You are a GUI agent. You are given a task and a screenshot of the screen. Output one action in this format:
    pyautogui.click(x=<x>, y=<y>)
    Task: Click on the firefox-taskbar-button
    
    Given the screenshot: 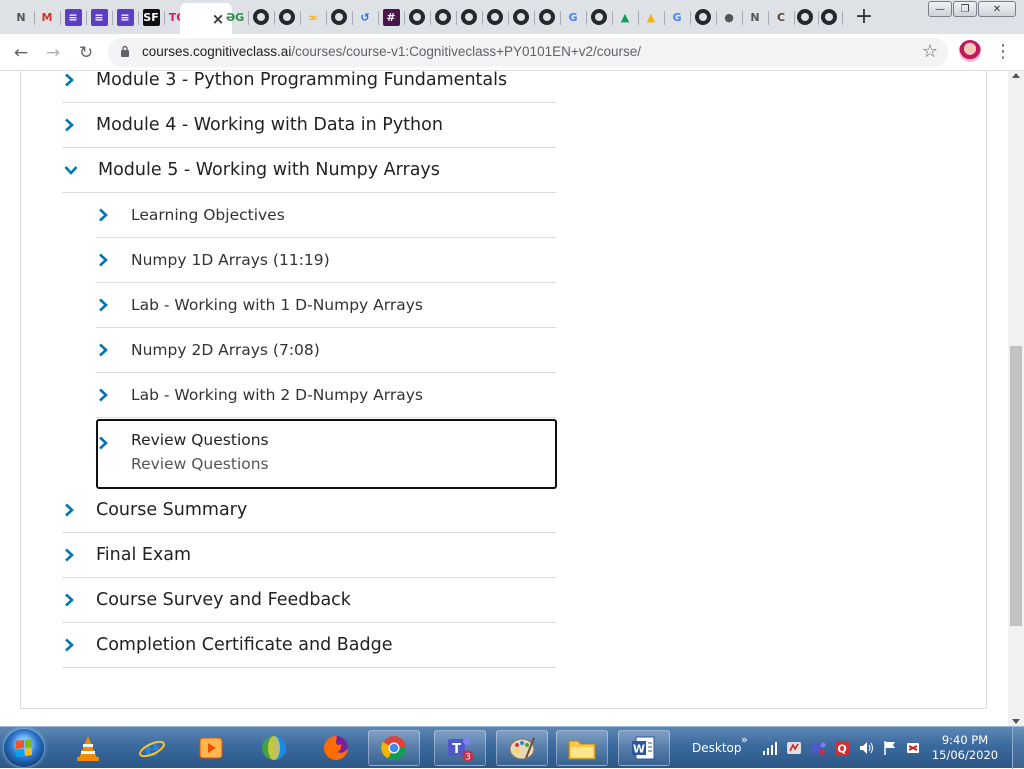 What is the action you would take?
    pyautogui.click(x=336, y=748)
    